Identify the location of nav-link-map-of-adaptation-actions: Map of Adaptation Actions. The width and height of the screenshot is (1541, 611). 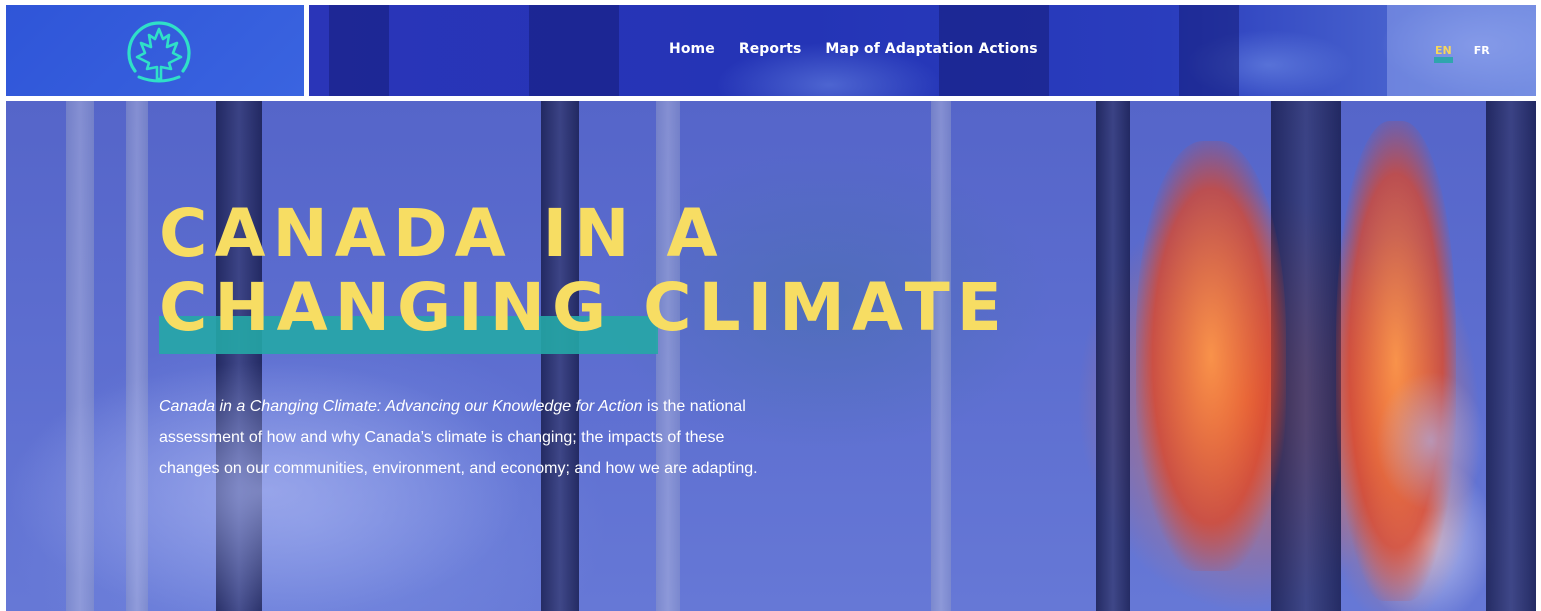
(931, 49).